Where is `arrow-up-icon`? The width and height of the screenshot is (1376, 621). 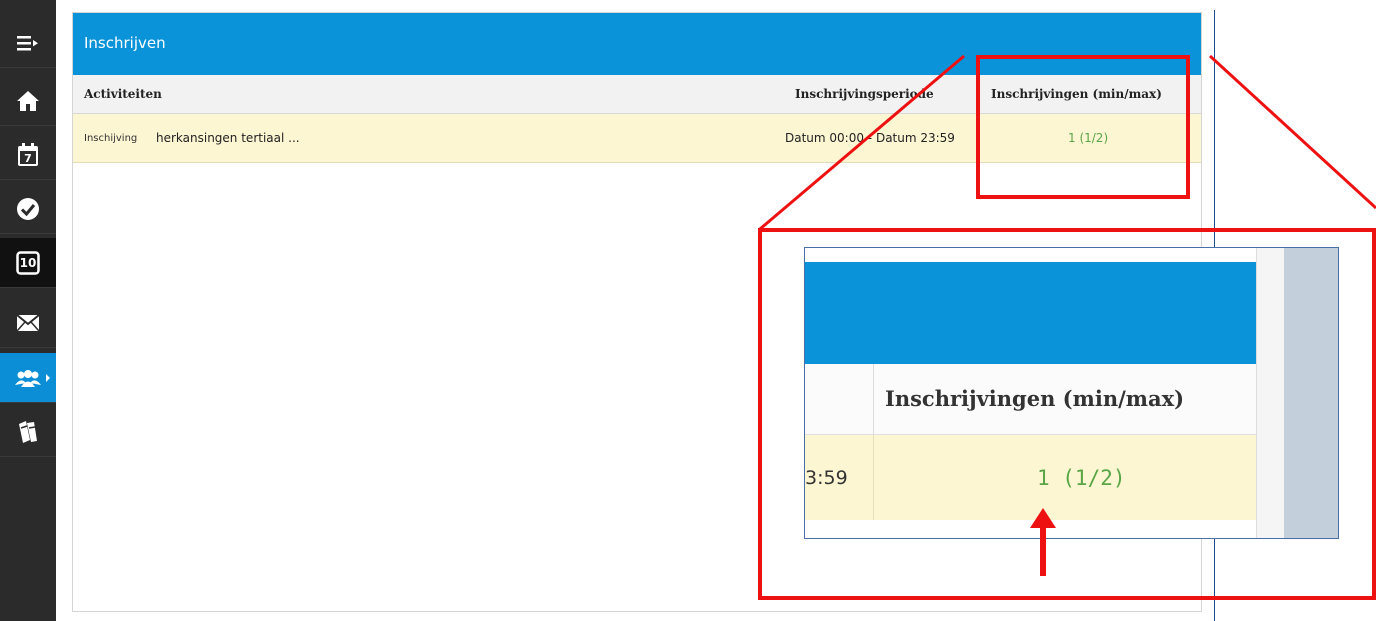
arrow-up-icon is located at coordinates (1043, 518).